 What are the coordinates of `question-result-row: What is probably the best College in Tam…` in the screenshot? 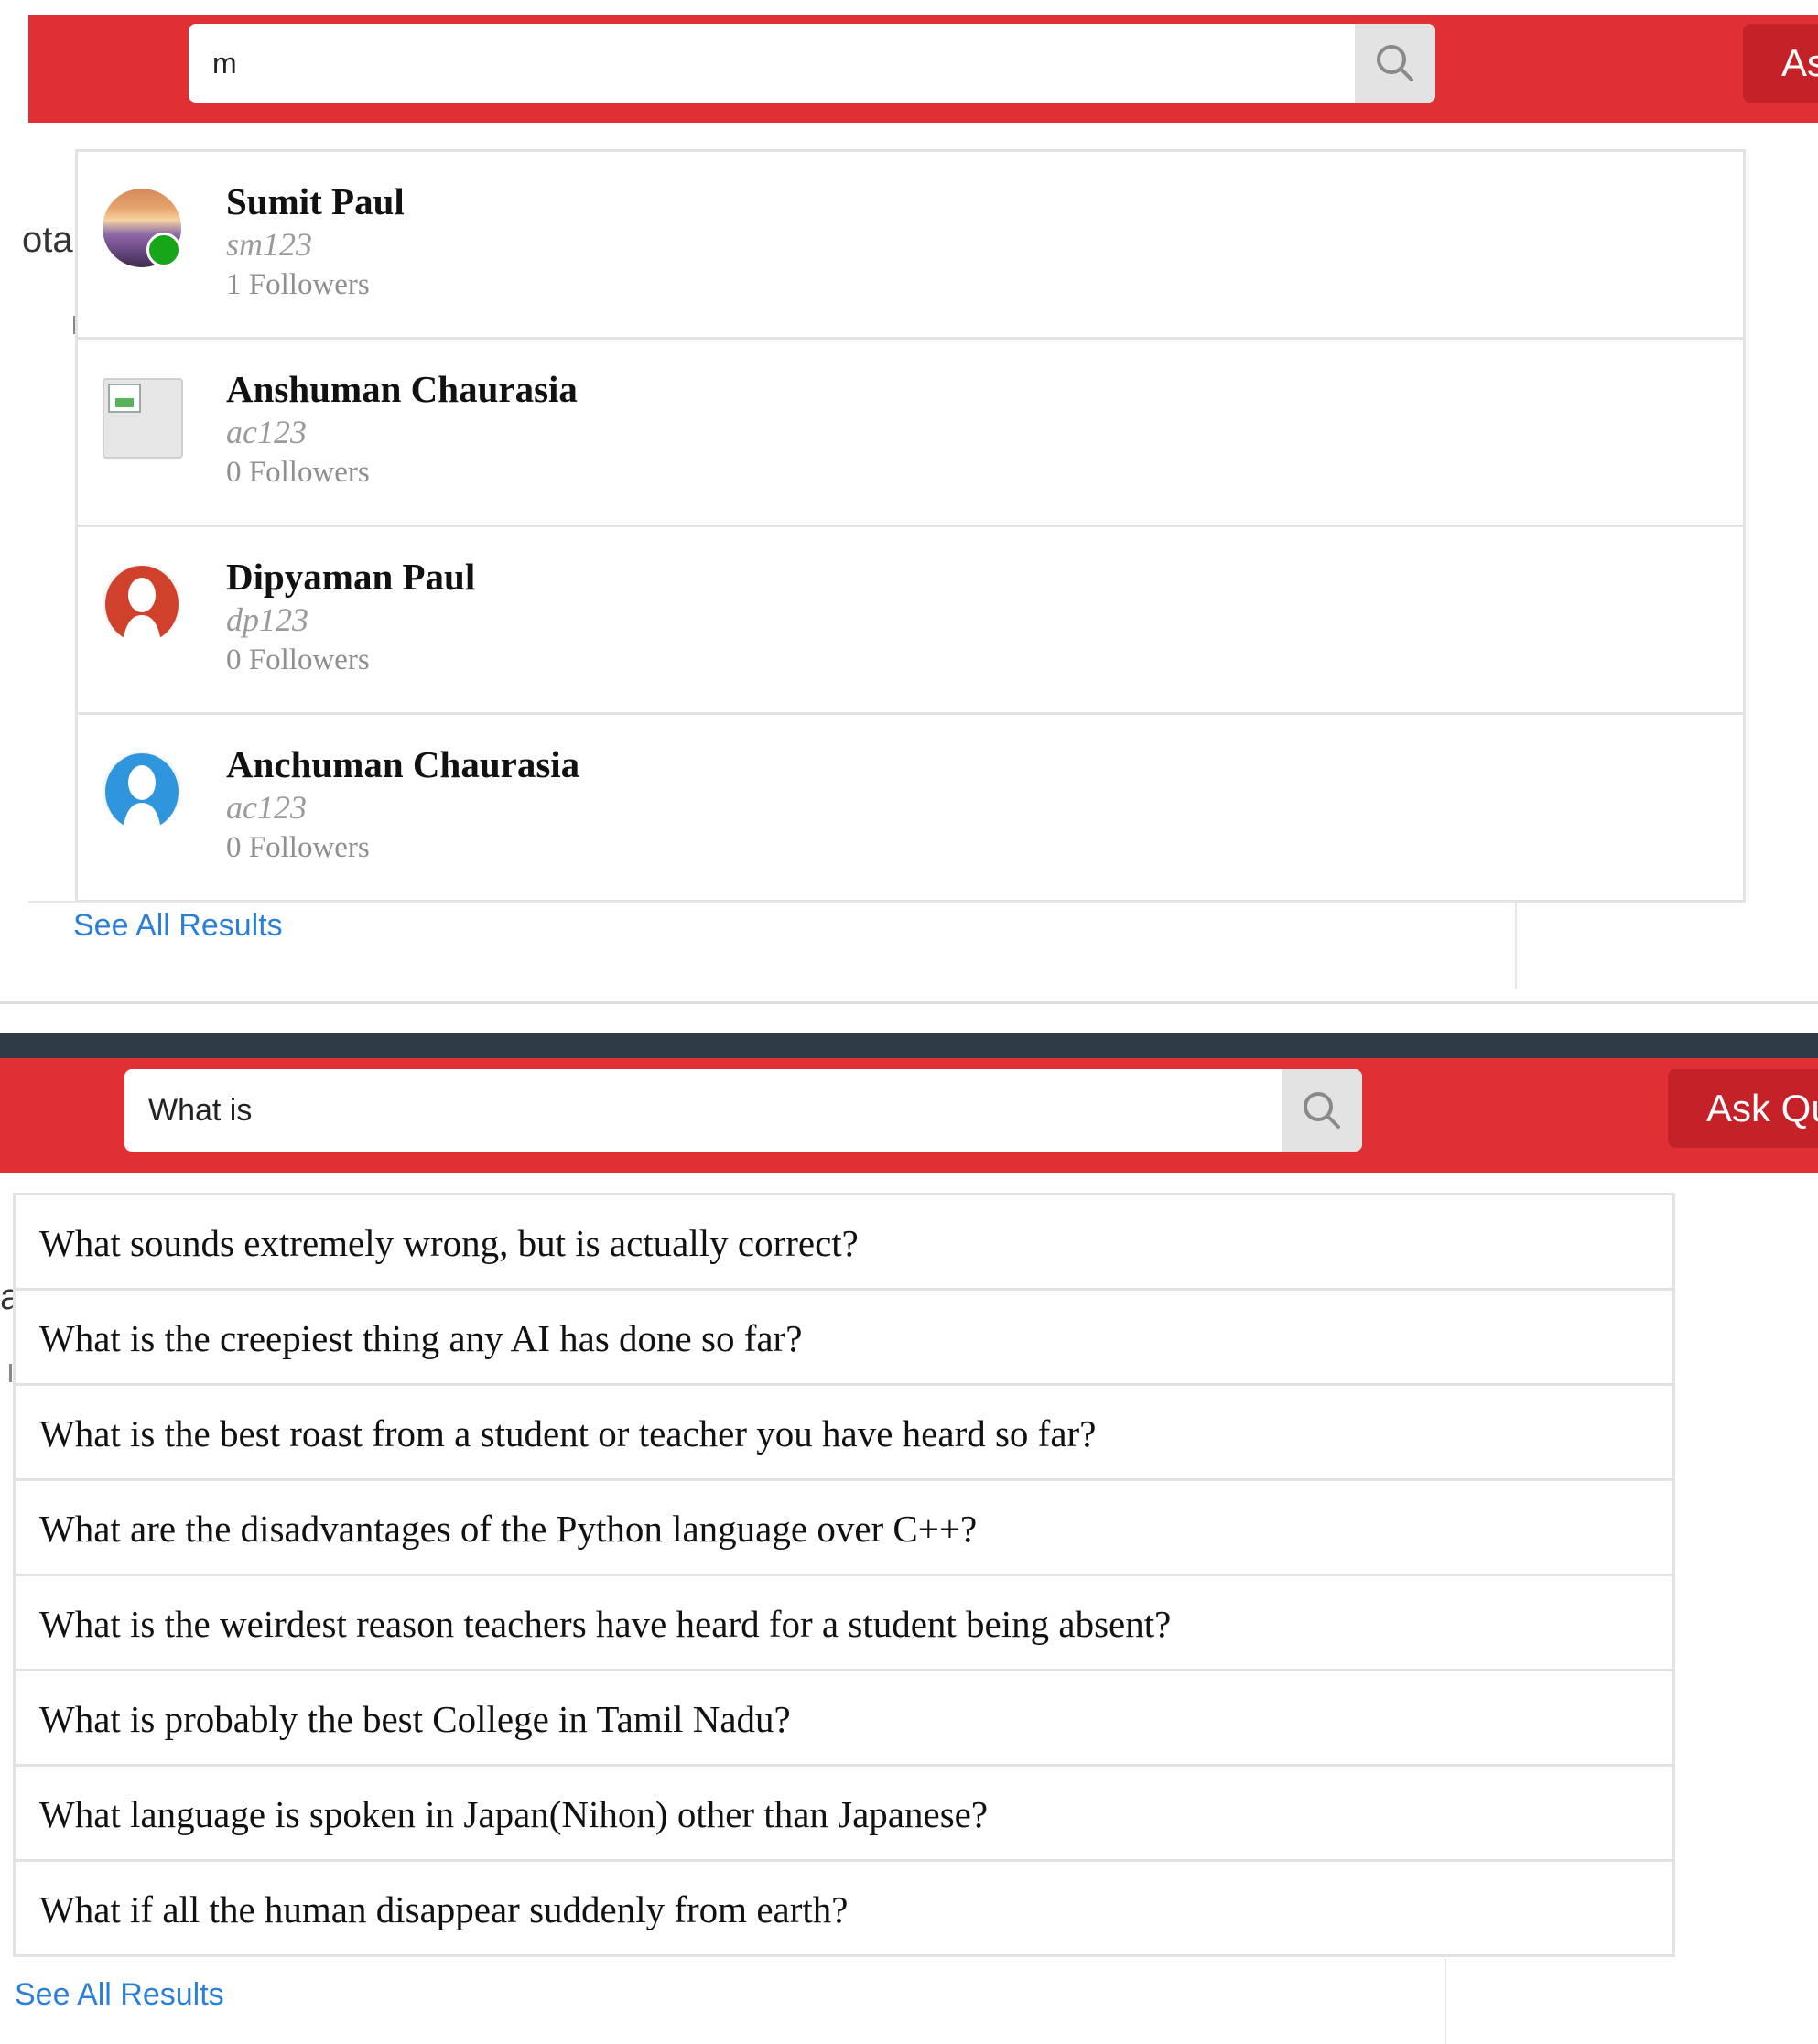 It's located at (844, 1719).